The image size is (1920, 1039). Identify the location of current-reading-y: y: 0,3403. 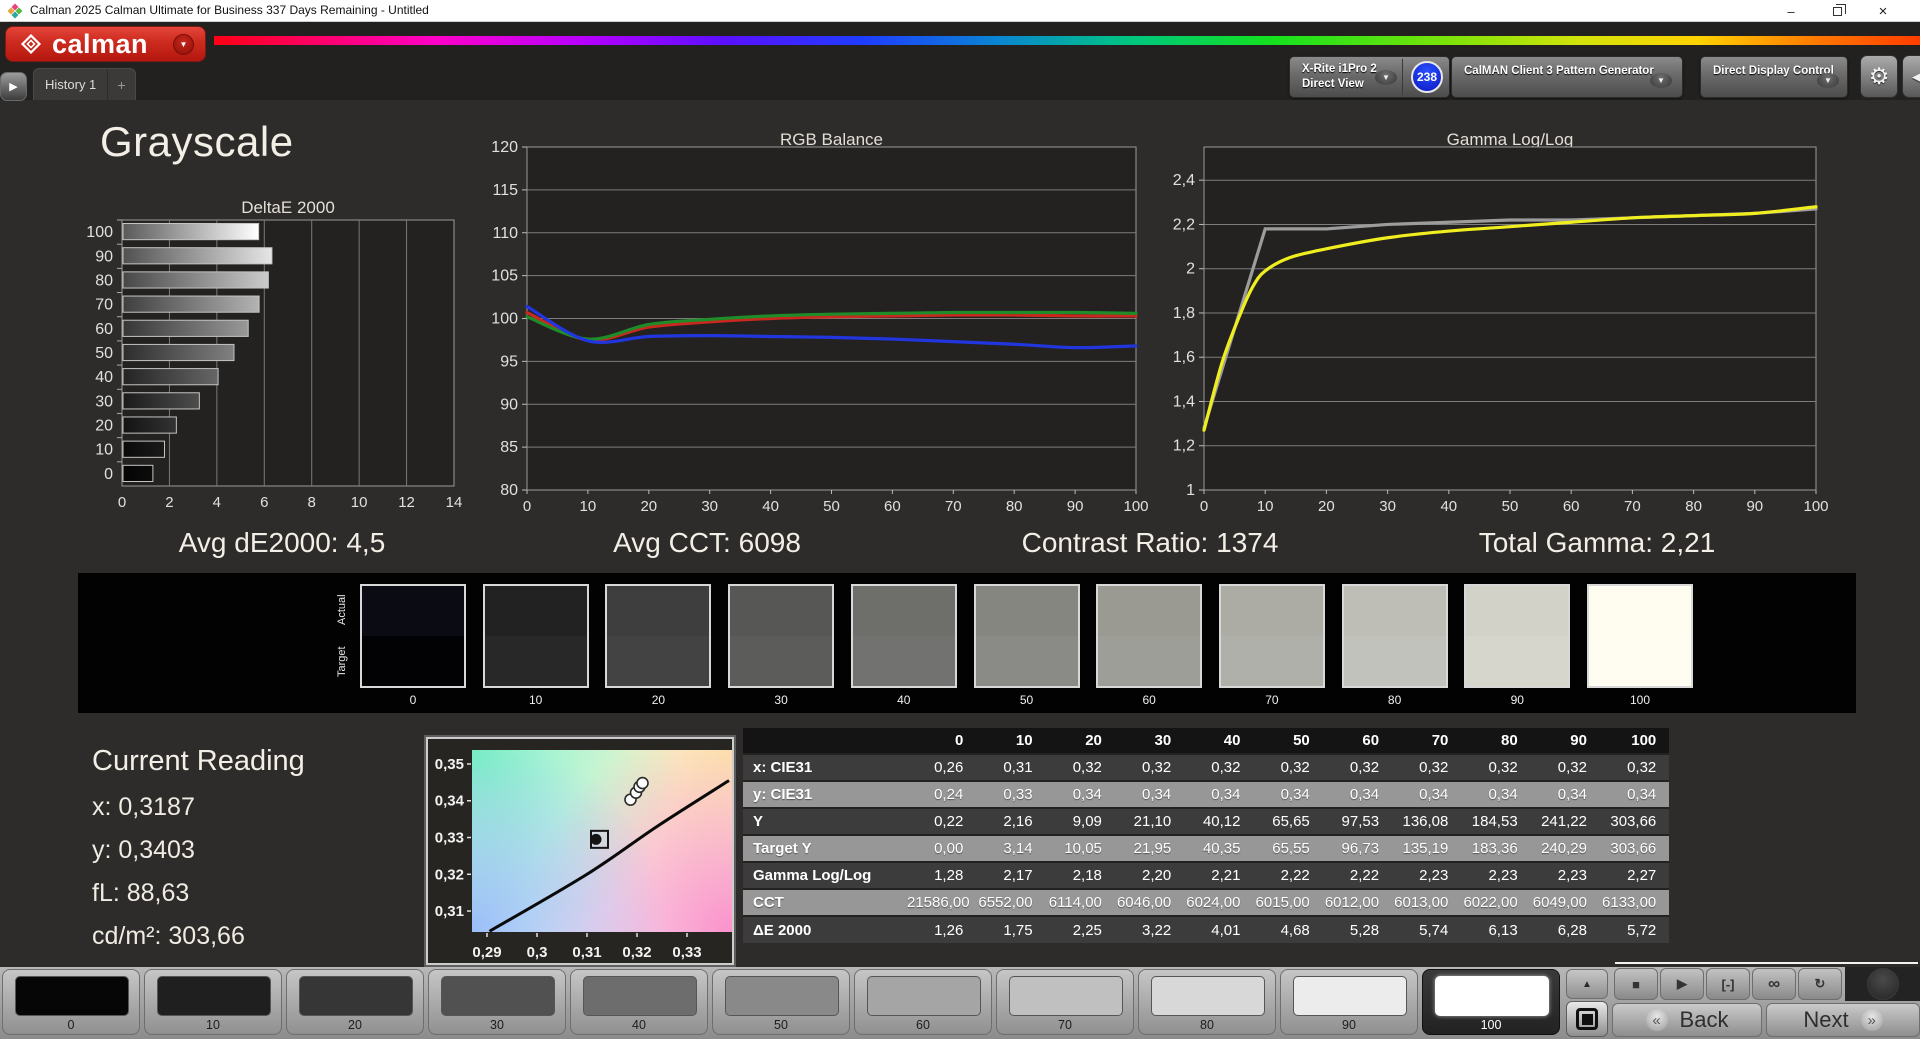
(143, 850).